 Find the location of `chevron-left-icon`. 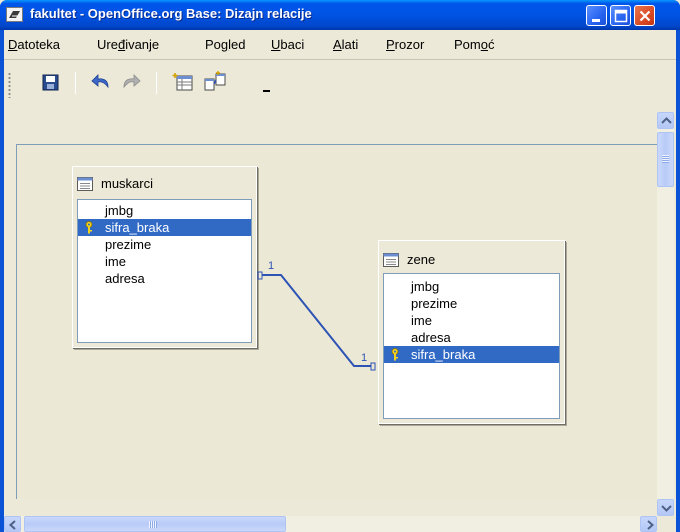

chevron-left-icon is located at coordinates (12, 525).